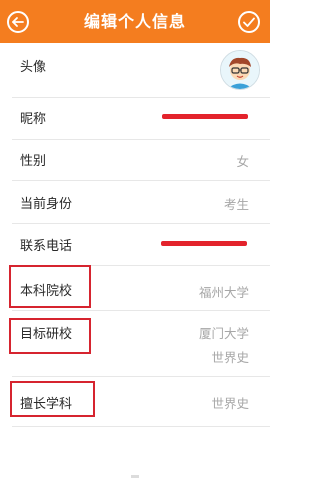 The image size is (320, 478). I want to click on confirm-button, so click(249, 22).